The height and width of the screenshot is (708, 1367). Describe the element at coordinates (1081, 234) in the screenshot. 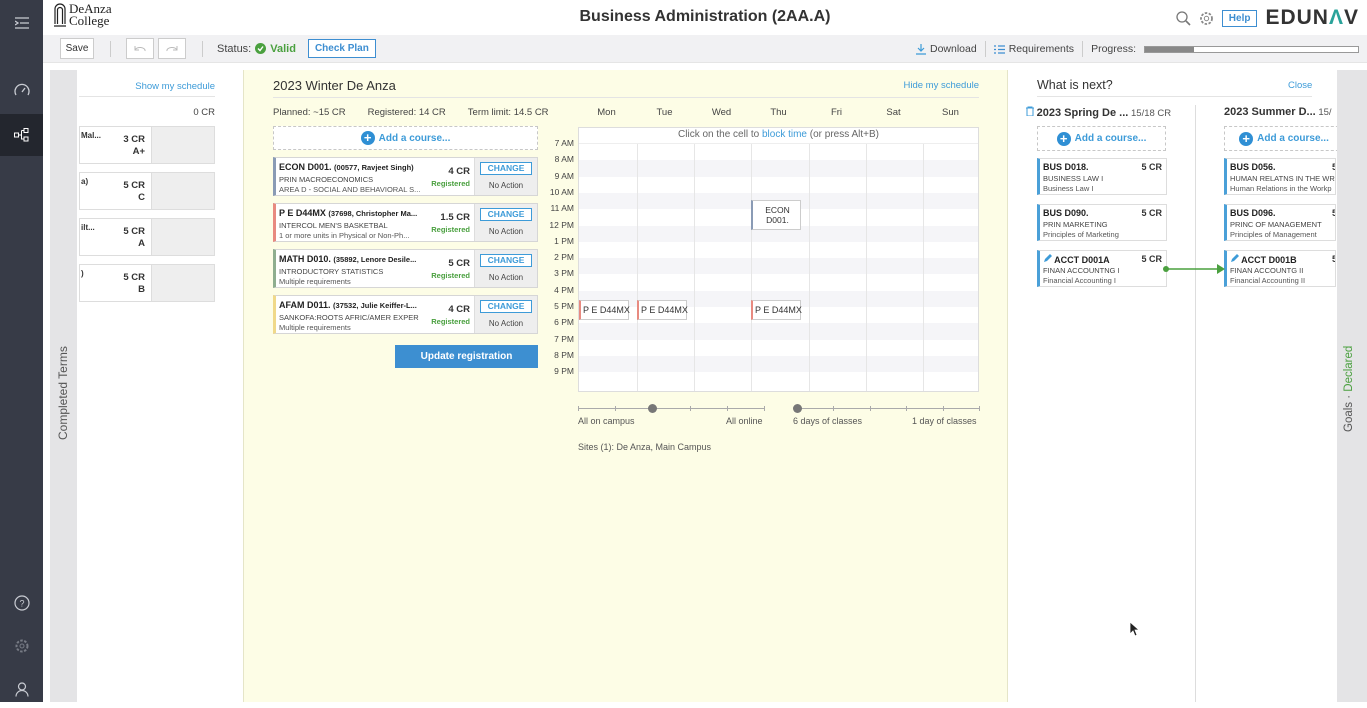

I see `course-description: Principles of Marketing` at that location.